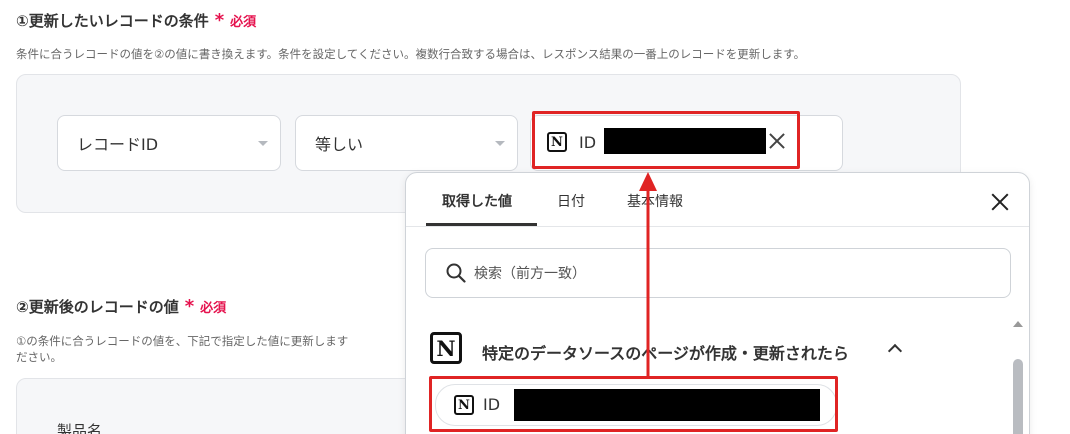 The height and width of the screenshot is (434, 1070). What do you see at coordinates (39, 357) in the screenshot?
I see `section2-description-line2: ださい。` at bounding box center [39, 357].